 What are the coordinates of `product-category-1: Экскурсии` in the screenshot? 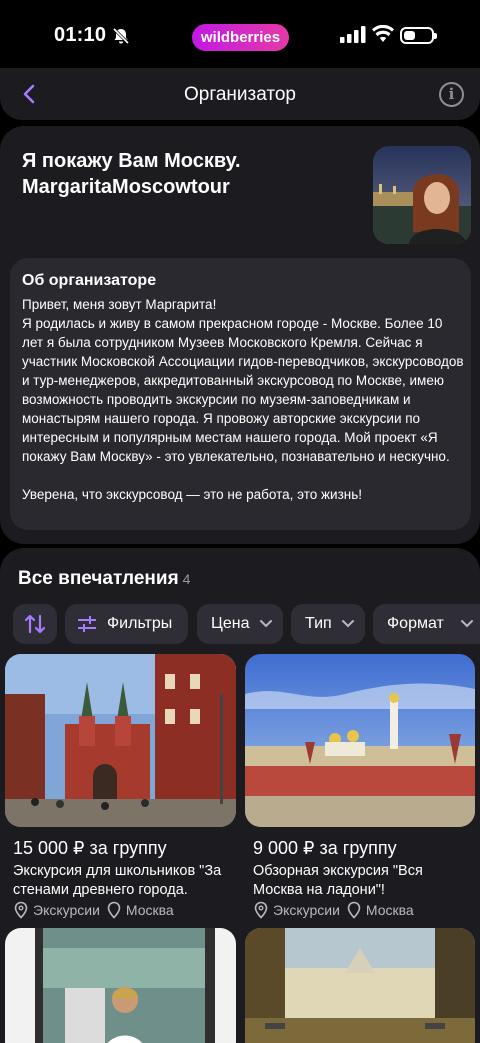 It's located at (66, 910).